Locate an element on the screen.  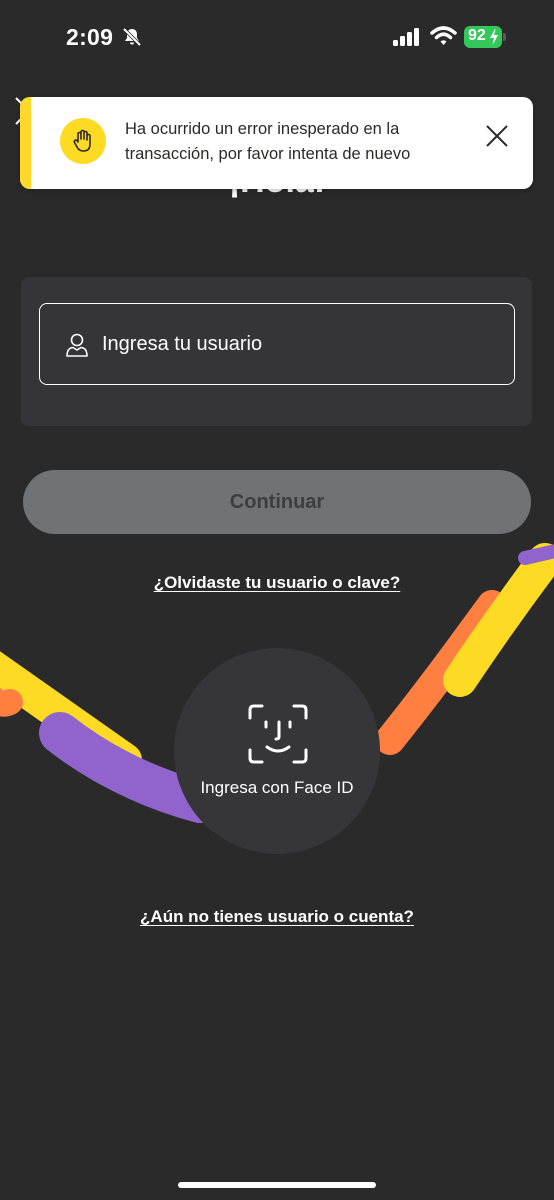
status-bar: 2:09 92 is located at coordinates (277, 40).